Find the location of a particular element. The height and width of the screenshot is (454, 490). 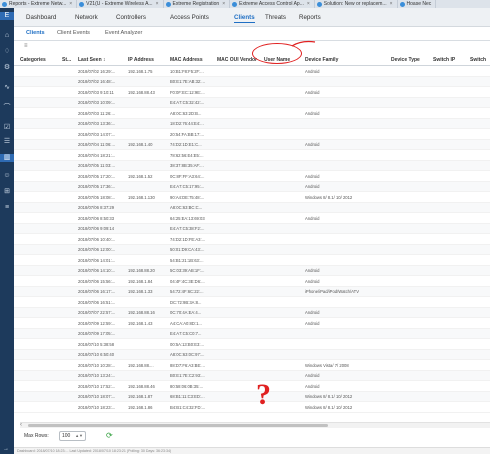

cell-ip-address: 192.168.88.20 is located at coordinates (141, 270).